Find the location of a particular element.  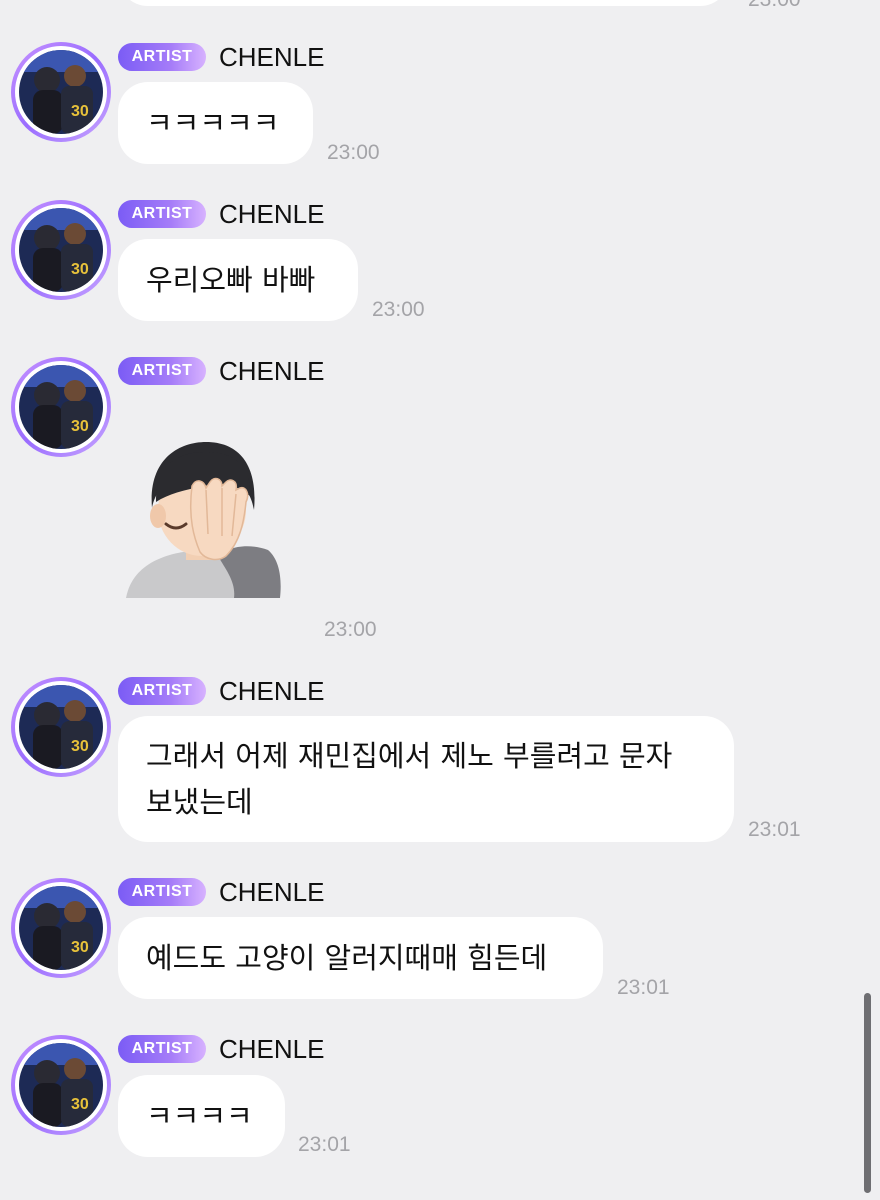

message-text: 우리오빠 바빠 is located at coordinates (231, 280).